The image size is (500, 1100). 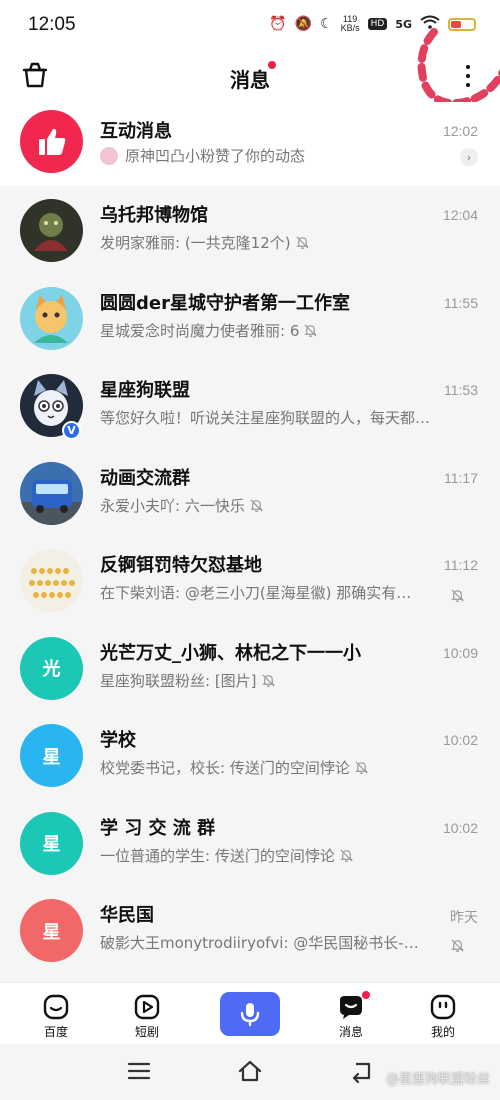 I want to click on conversation-time: 12:04, so click(x=460, y=215).